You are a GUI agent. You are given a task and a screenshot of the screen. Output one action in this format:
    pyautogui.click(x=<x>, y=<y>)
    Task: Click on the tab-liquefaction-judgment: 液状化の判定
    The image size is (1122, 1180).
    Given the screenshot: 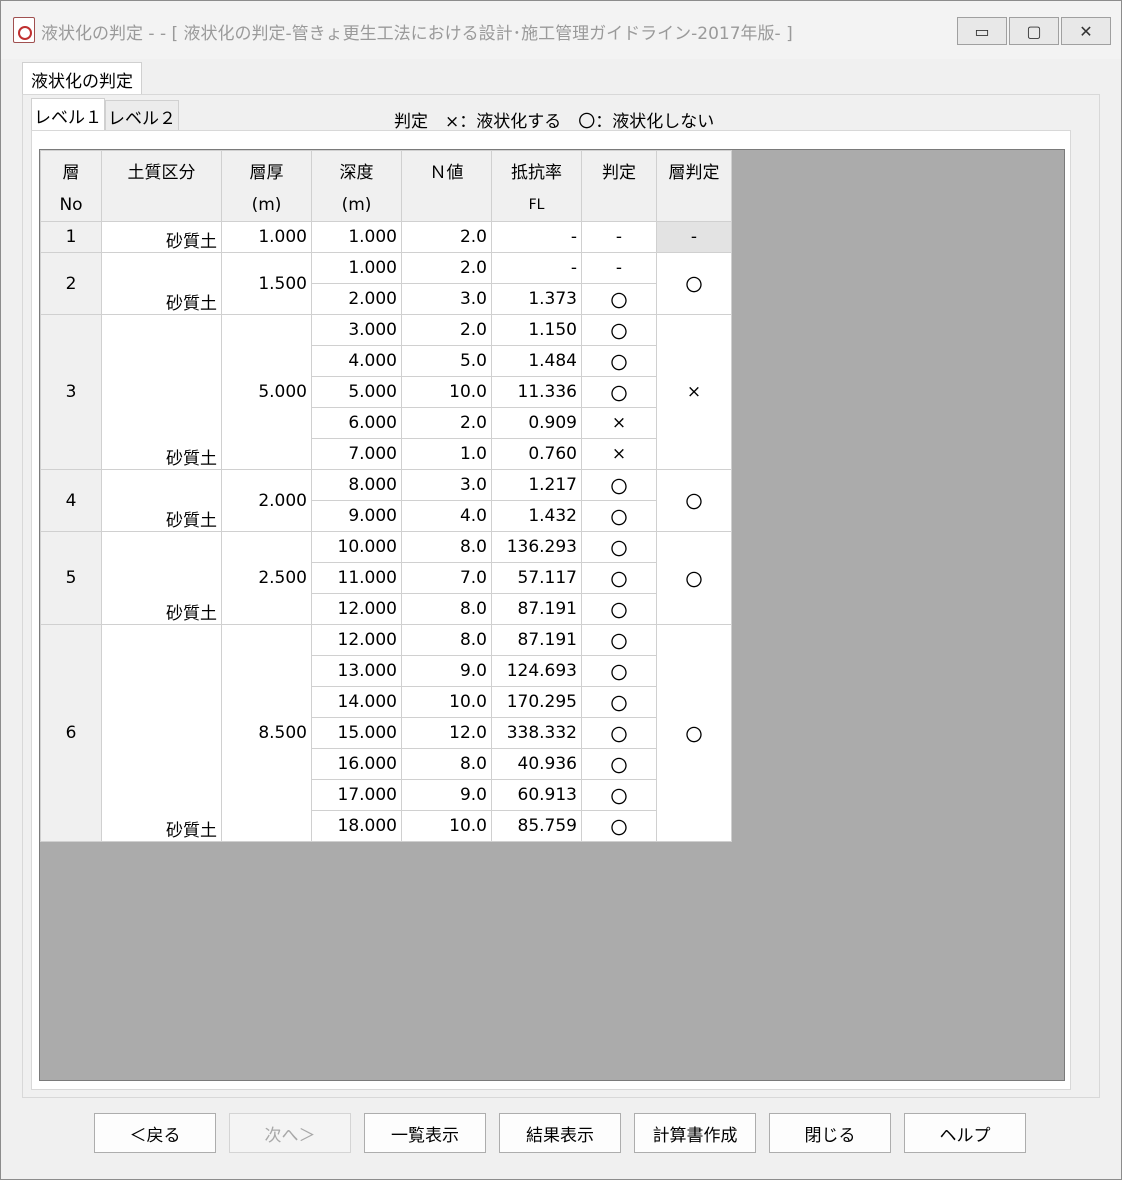 What is the action you would take?
    pyautogui.click(x=82, y=78)
    